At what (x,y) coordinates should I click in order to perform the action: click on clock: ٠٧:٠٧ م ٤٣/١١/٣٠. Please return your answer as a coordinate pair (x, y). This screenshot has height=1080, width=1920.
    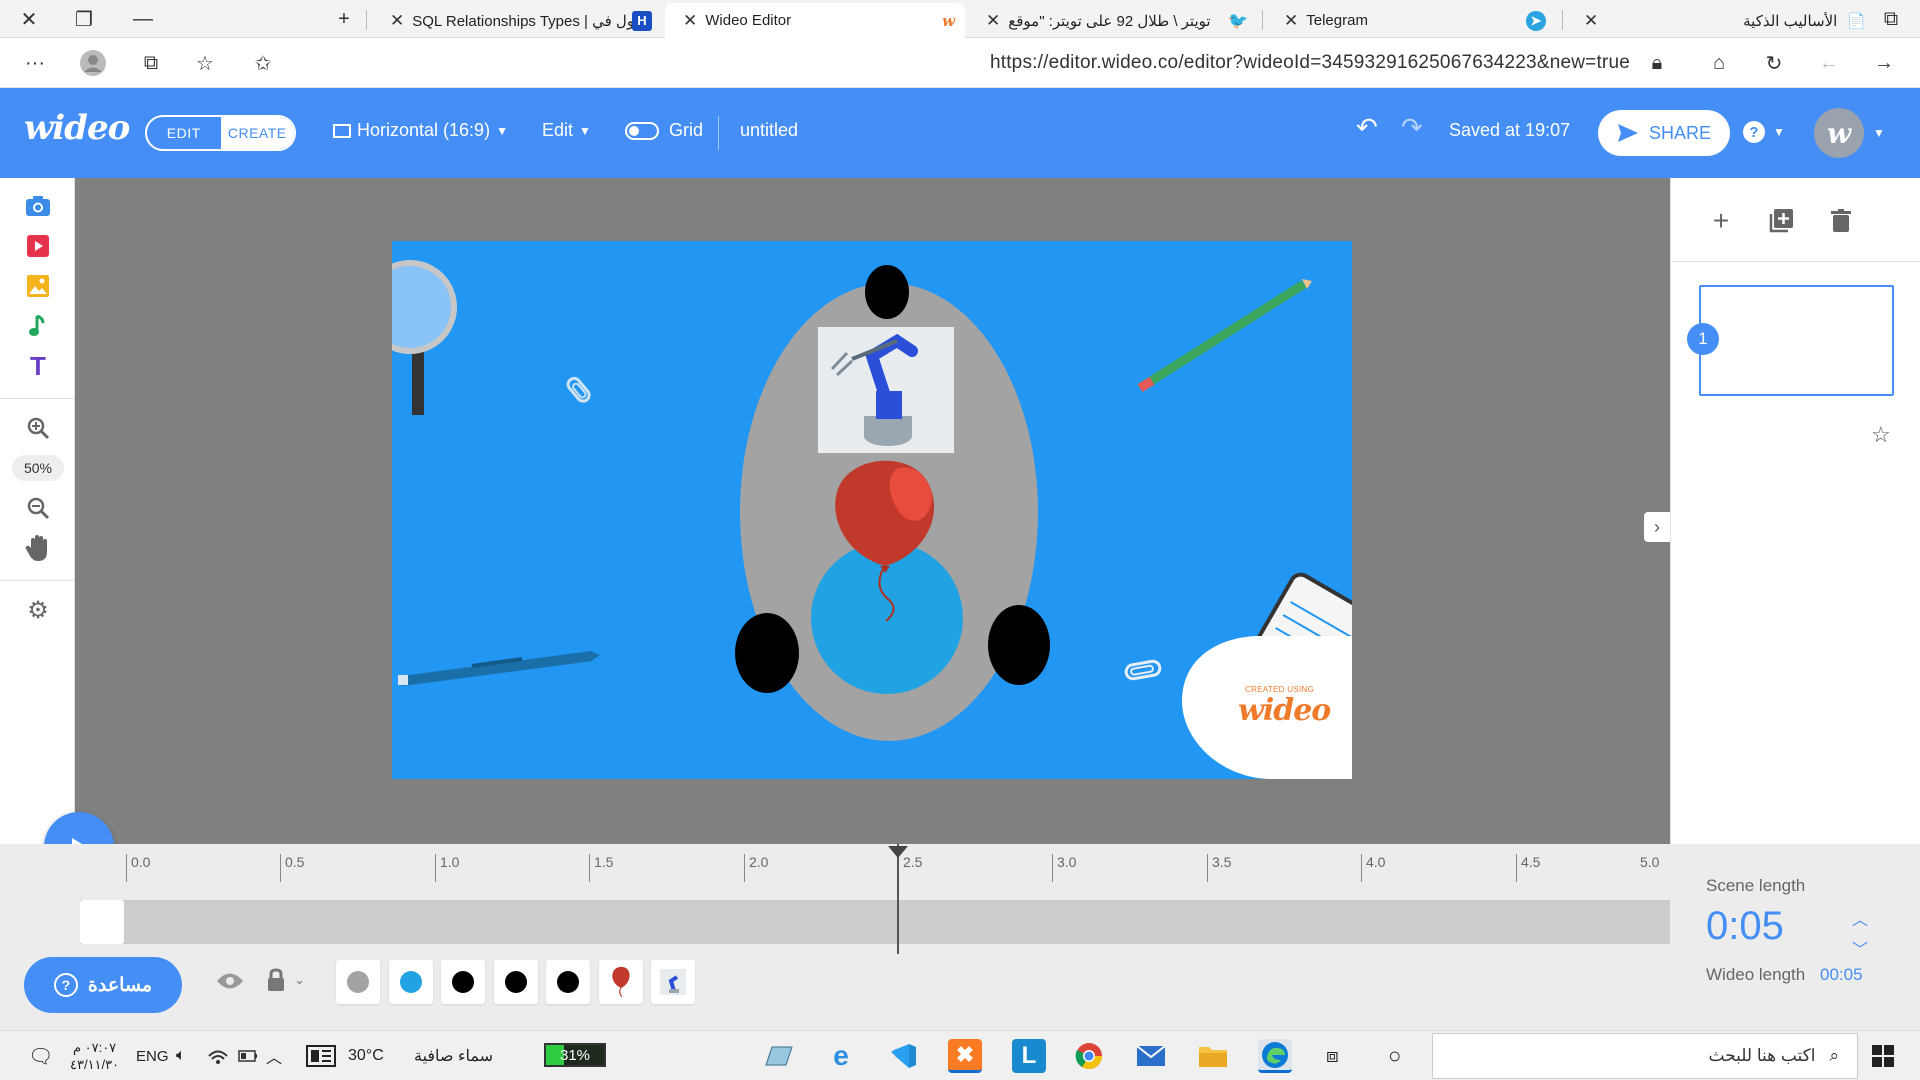
    Looking at the image, I should click on (94, 1056).